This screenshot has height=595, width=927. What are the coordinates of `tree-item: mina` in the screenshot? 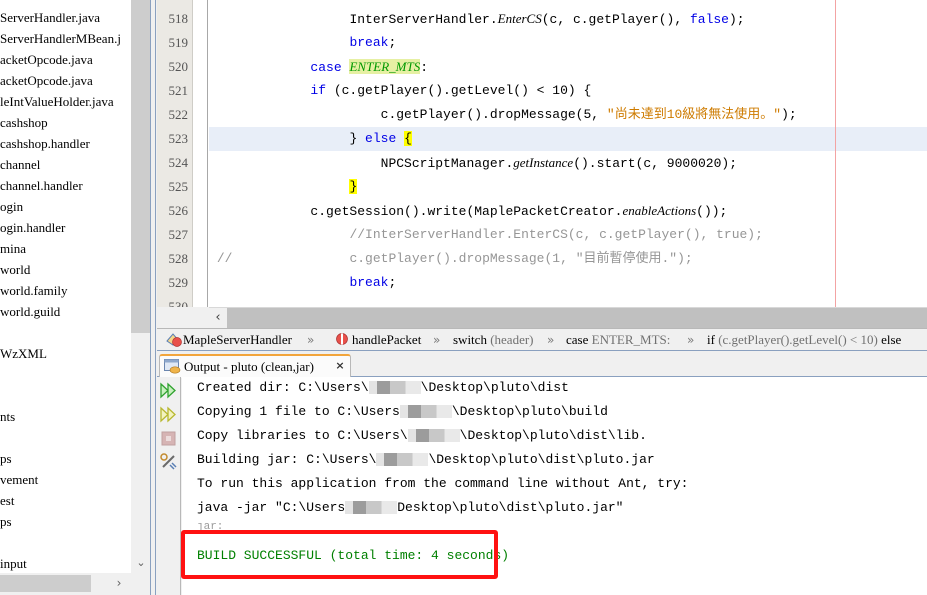 It's located at (13, 248).